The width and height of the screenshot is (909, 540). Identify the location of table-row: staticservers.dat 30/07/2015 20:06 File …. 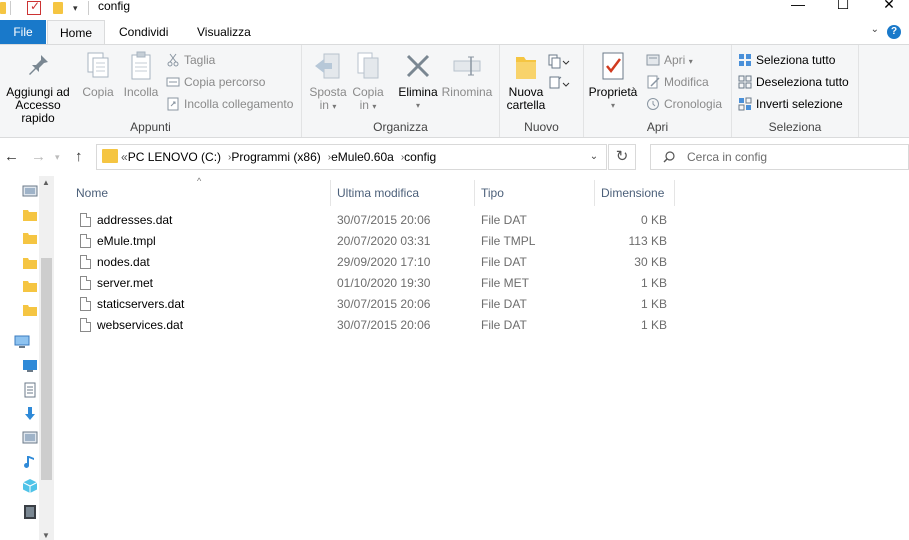
(382, 304).